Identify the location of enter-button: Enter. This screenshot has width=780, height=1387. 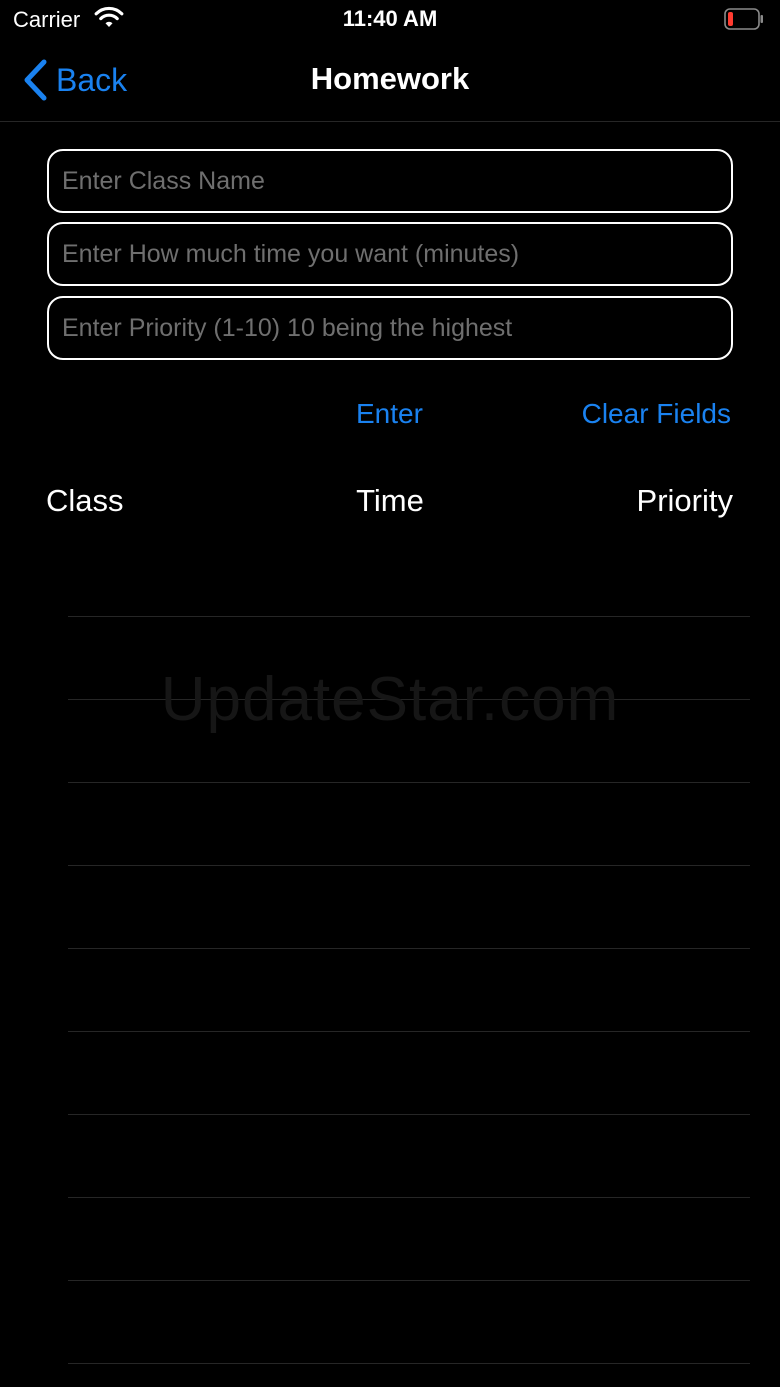
(389, 414).